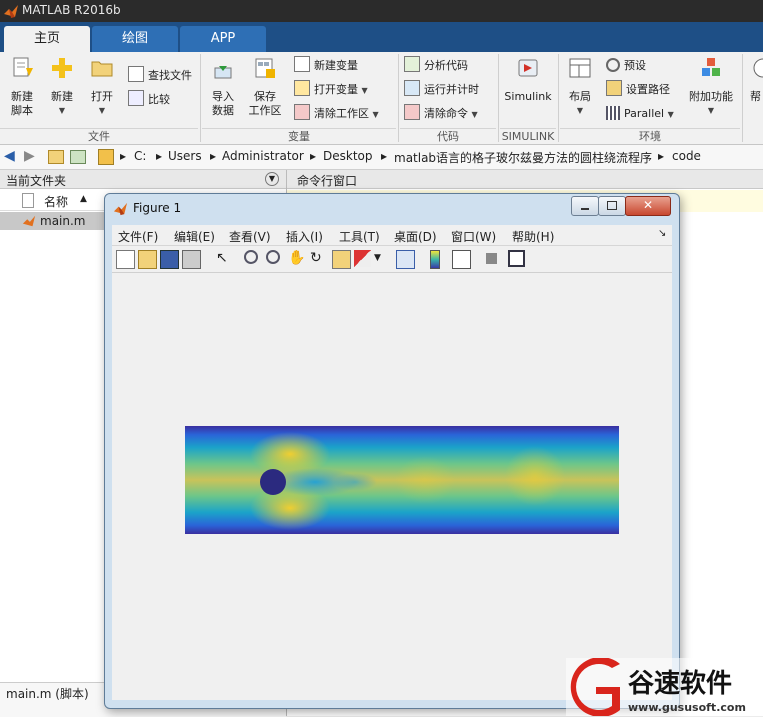 The image size is (763, 717). What do you see at coordinates (273, 257) in the screenshot?
I see `zoom-out-icon` at bounding box center [273, 257].